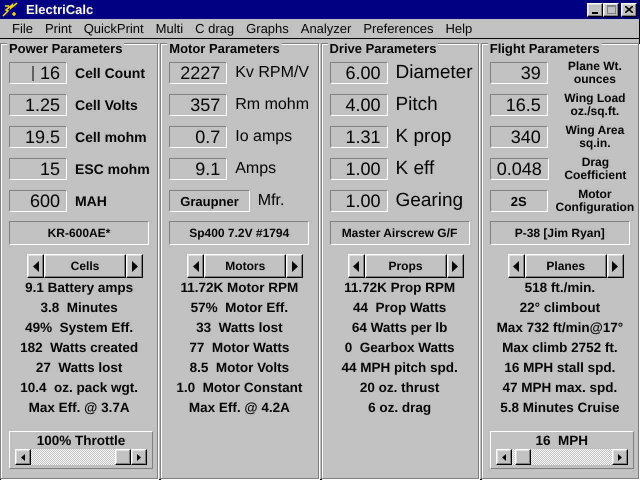  Describe the element at coordinates (10, 10) in the screenshot. I see `app-icon` at that location.